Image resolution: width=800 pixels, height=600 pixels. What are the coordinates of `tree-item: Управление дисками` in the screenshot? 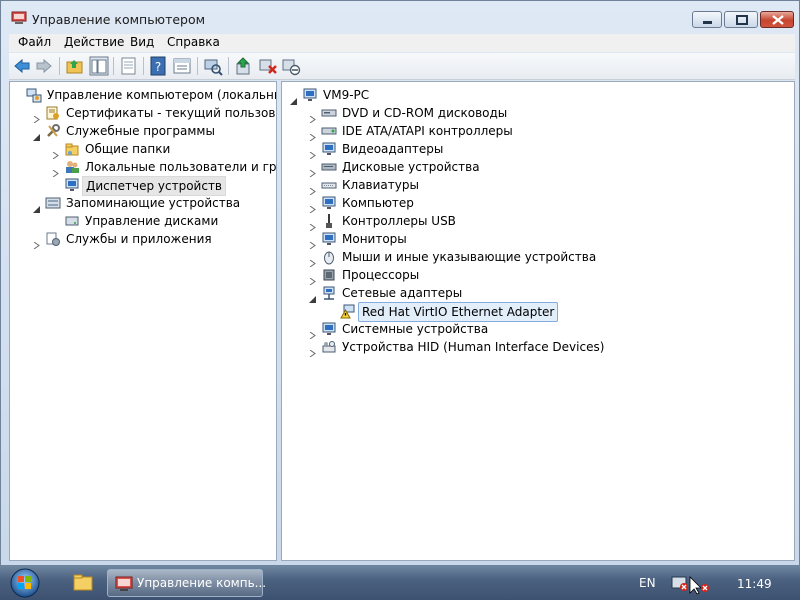 It's located at (164, 221).